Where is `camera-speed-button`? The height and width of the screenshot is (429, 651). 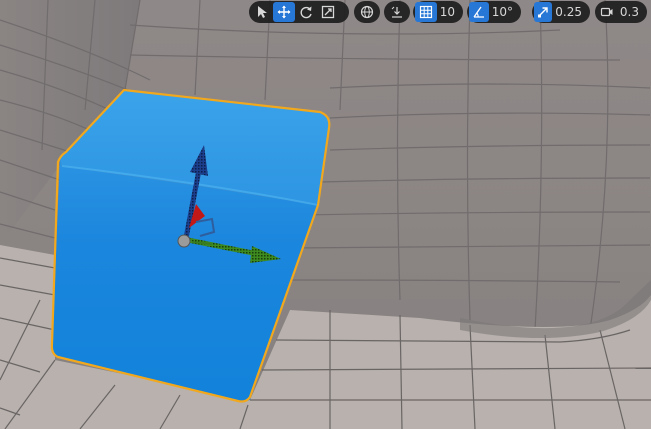
camera-speed-button is located at coordinates (607, 12).